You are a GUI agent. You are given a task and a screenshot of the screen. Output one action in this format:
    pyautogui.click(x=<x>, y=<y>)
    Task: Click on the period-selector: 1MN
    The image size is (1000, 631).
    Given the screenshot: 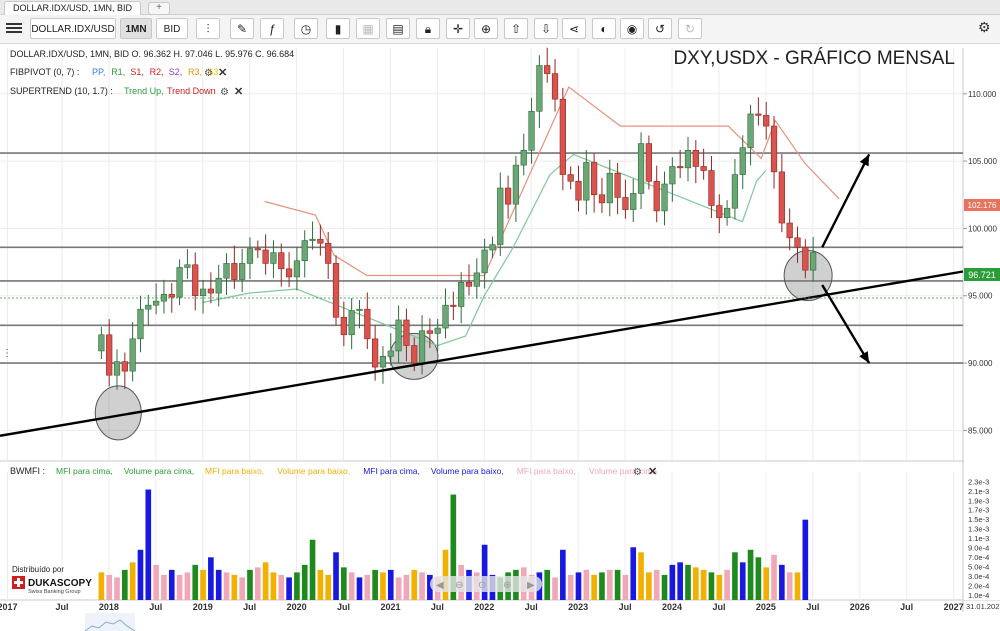 What is the action you would take?
    pyautogui.click(x=136, y=28)
    